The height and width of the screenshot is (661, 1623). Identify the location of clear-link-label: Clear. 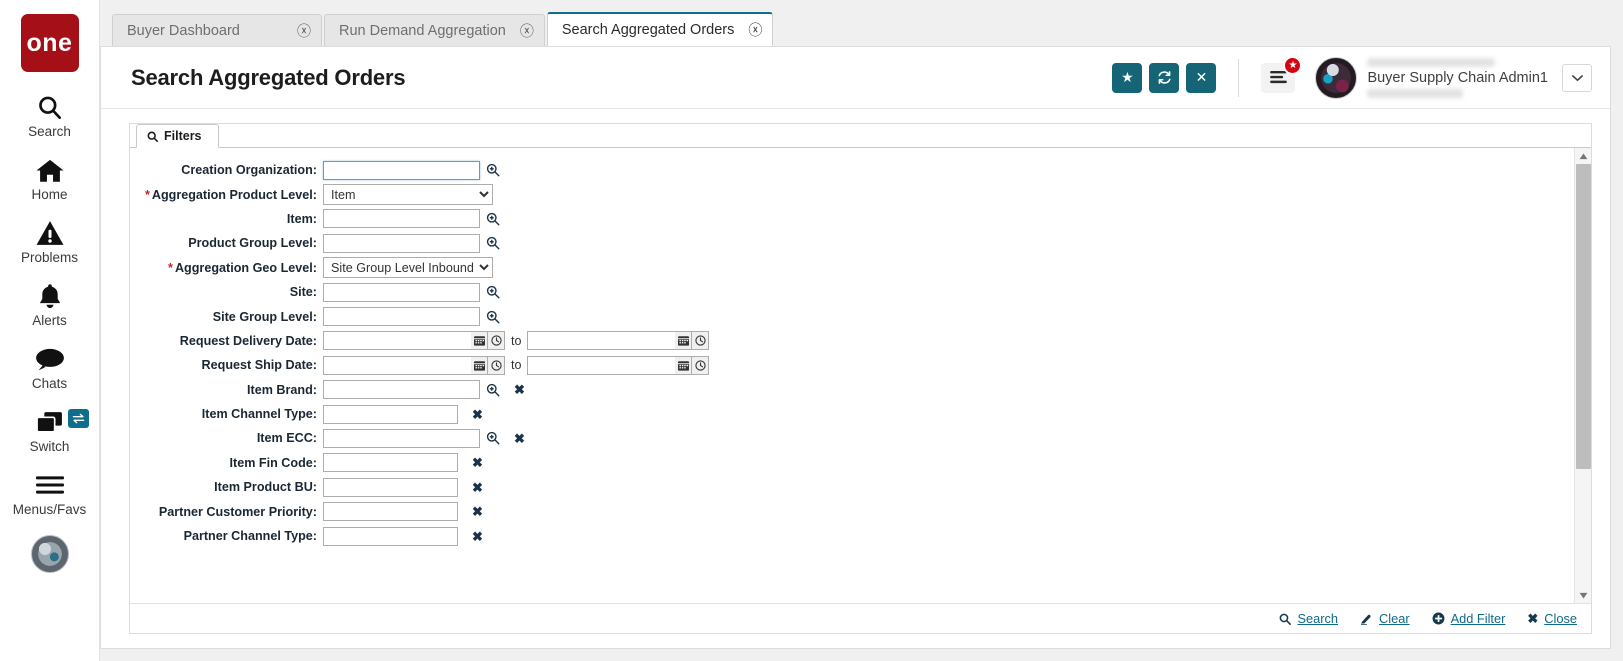
(1394, 618).